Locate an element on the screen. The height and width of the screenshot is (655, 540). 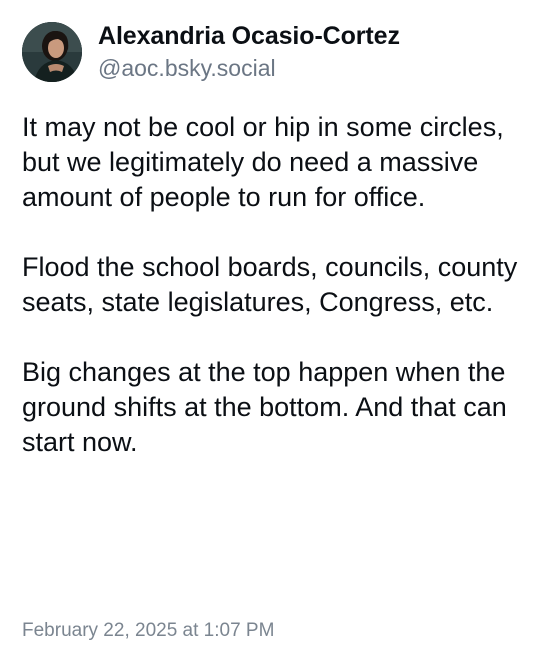
avatar is located at coordinates (52, 52).